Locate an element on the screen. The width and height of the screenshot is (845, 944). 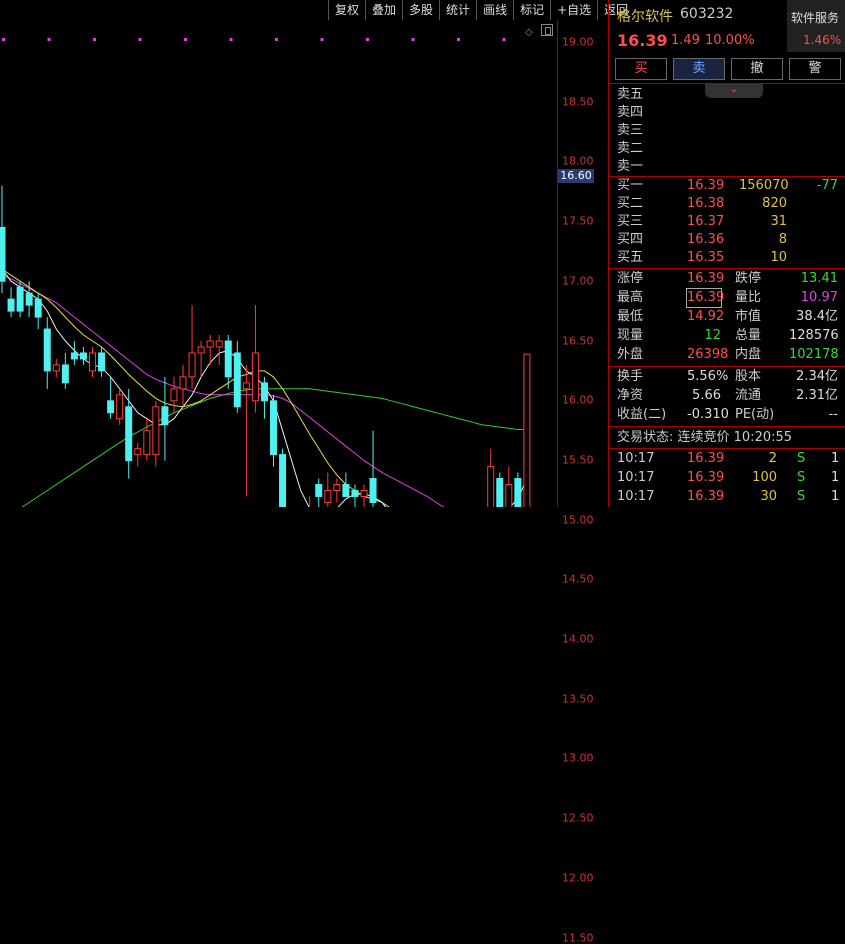
stat-value: 16.39 is located at coordinates (706, 278).